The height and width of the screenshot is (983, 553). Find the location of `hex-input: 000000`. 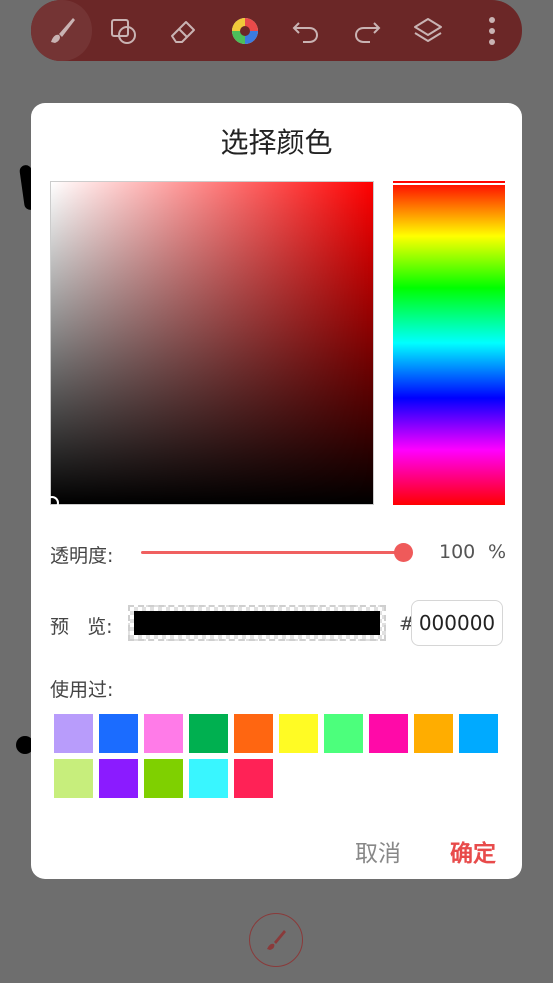

hex-input: 000000 is located at coordinates (457, 623).